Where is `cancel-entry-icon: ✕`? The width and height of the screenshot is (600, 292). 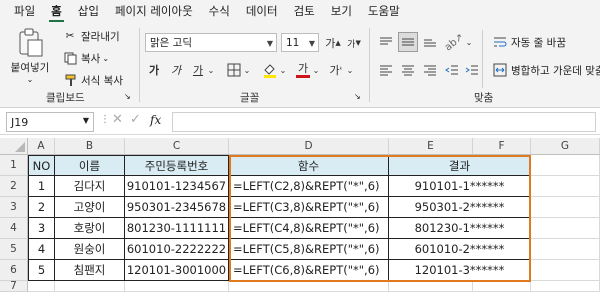
cancel-entry-icon: ✕ is located at coordinates (117, 119).